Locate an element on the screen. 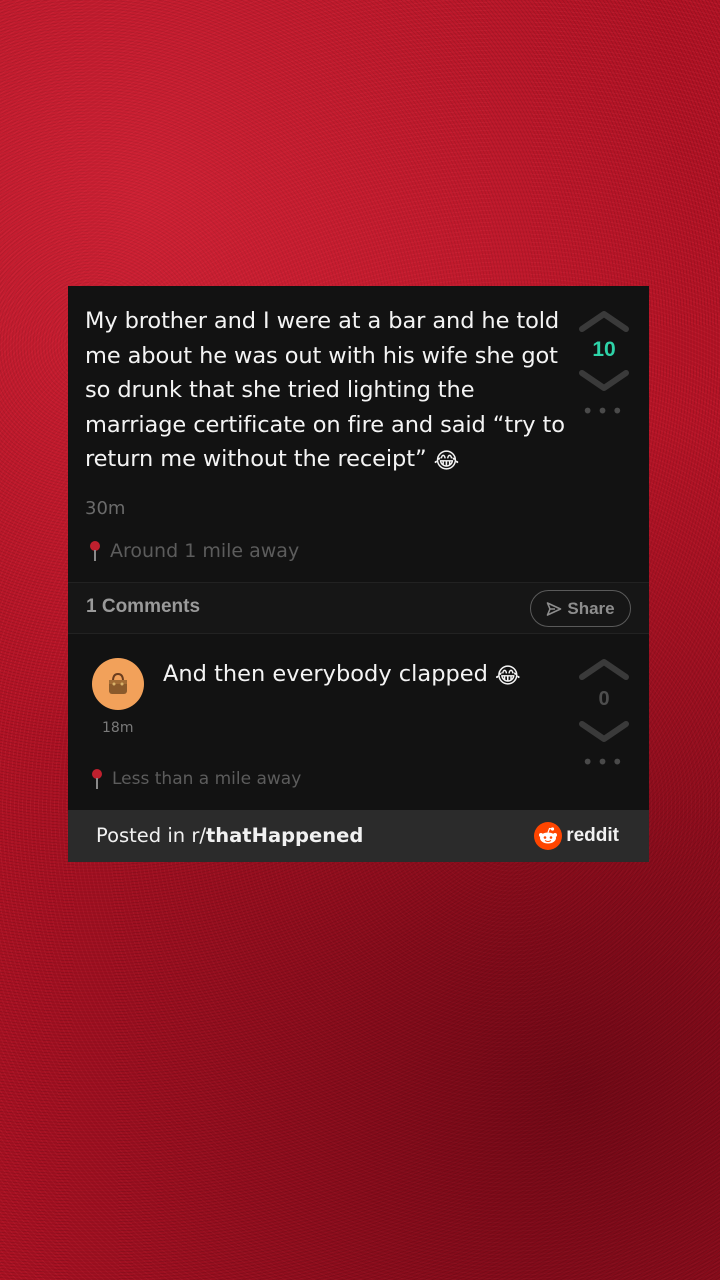  post-location: Around 1 mile away is located at coordinates (193, 551).